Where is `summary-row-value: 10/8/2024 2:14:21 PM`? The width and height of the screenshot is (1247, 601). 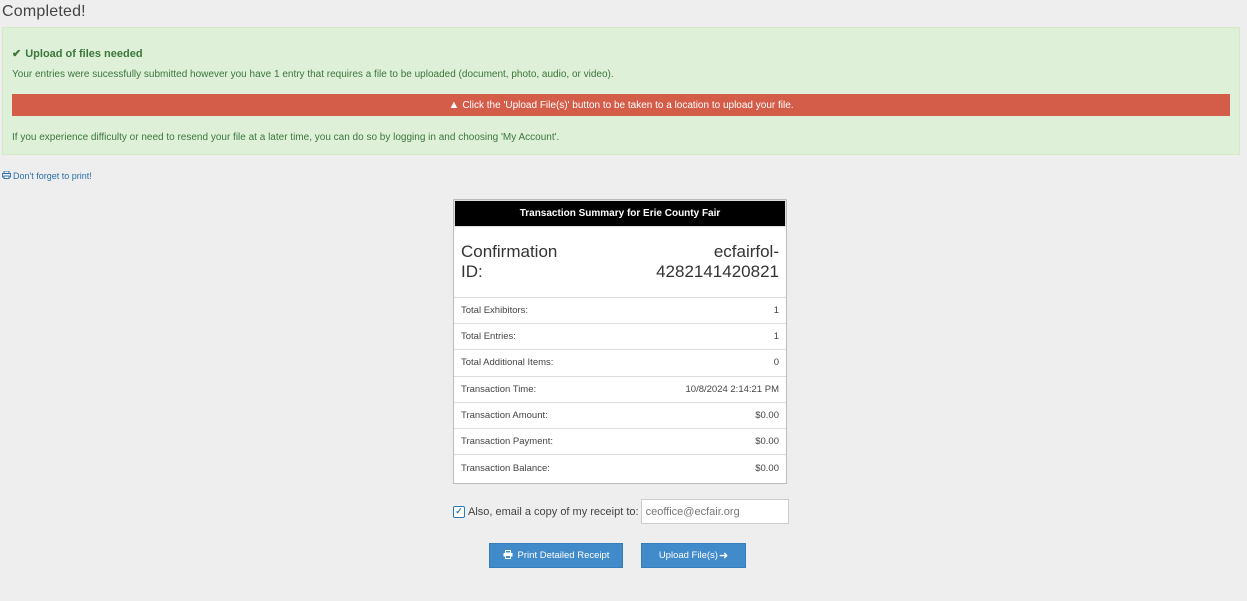
summary-row-value: 10/8/2024 2:14:21 PM is located at coordinates (732, 389).